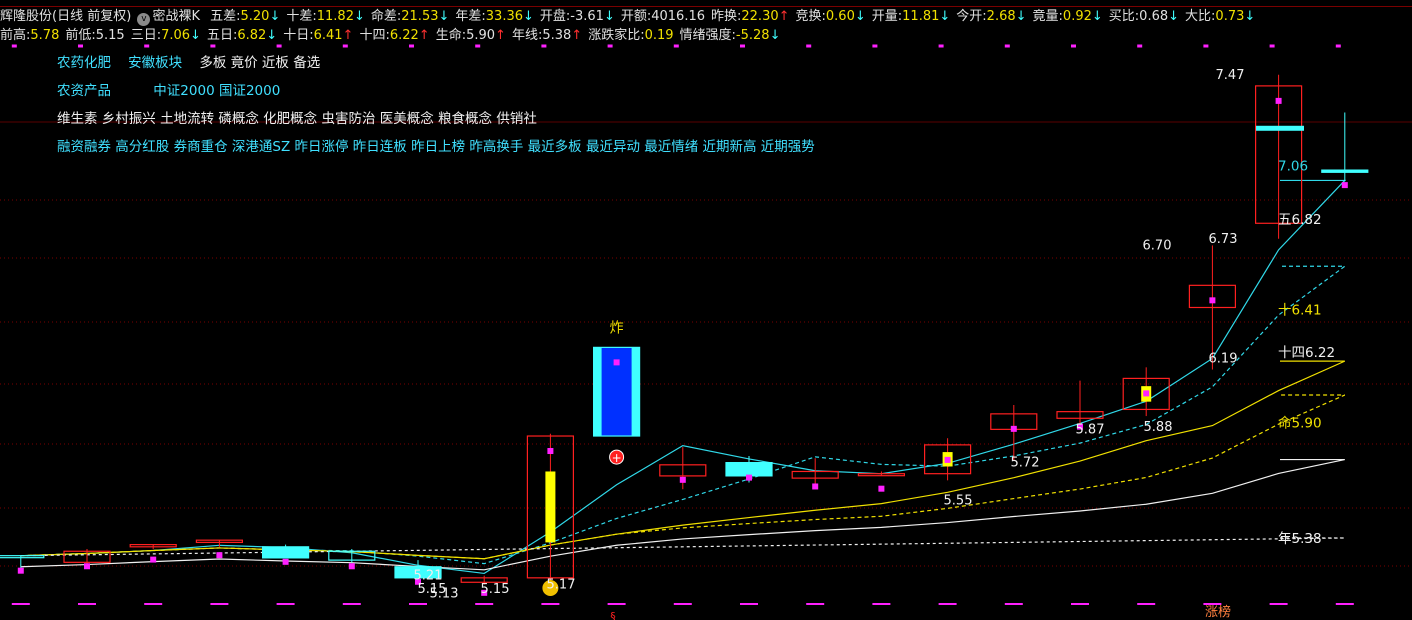 The image size is (1412, 620). What do you see at coordinates (550, 507) in the screenshot?
I see `signal-bar` at bounding box center [550, 507].